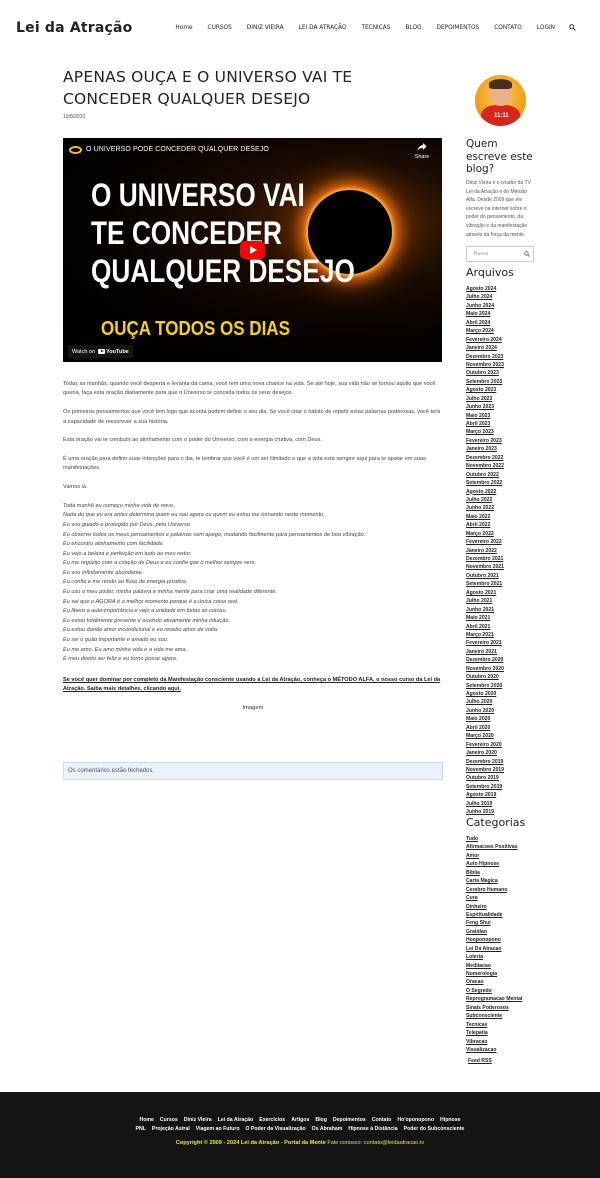 This screenshot has height=1178, width=600. What do you see at coordinates (494, 949) in the screenshot?
I see `category-link-lei-da-atracao: Lei Da Atracao` at bounding box center [494, 949].